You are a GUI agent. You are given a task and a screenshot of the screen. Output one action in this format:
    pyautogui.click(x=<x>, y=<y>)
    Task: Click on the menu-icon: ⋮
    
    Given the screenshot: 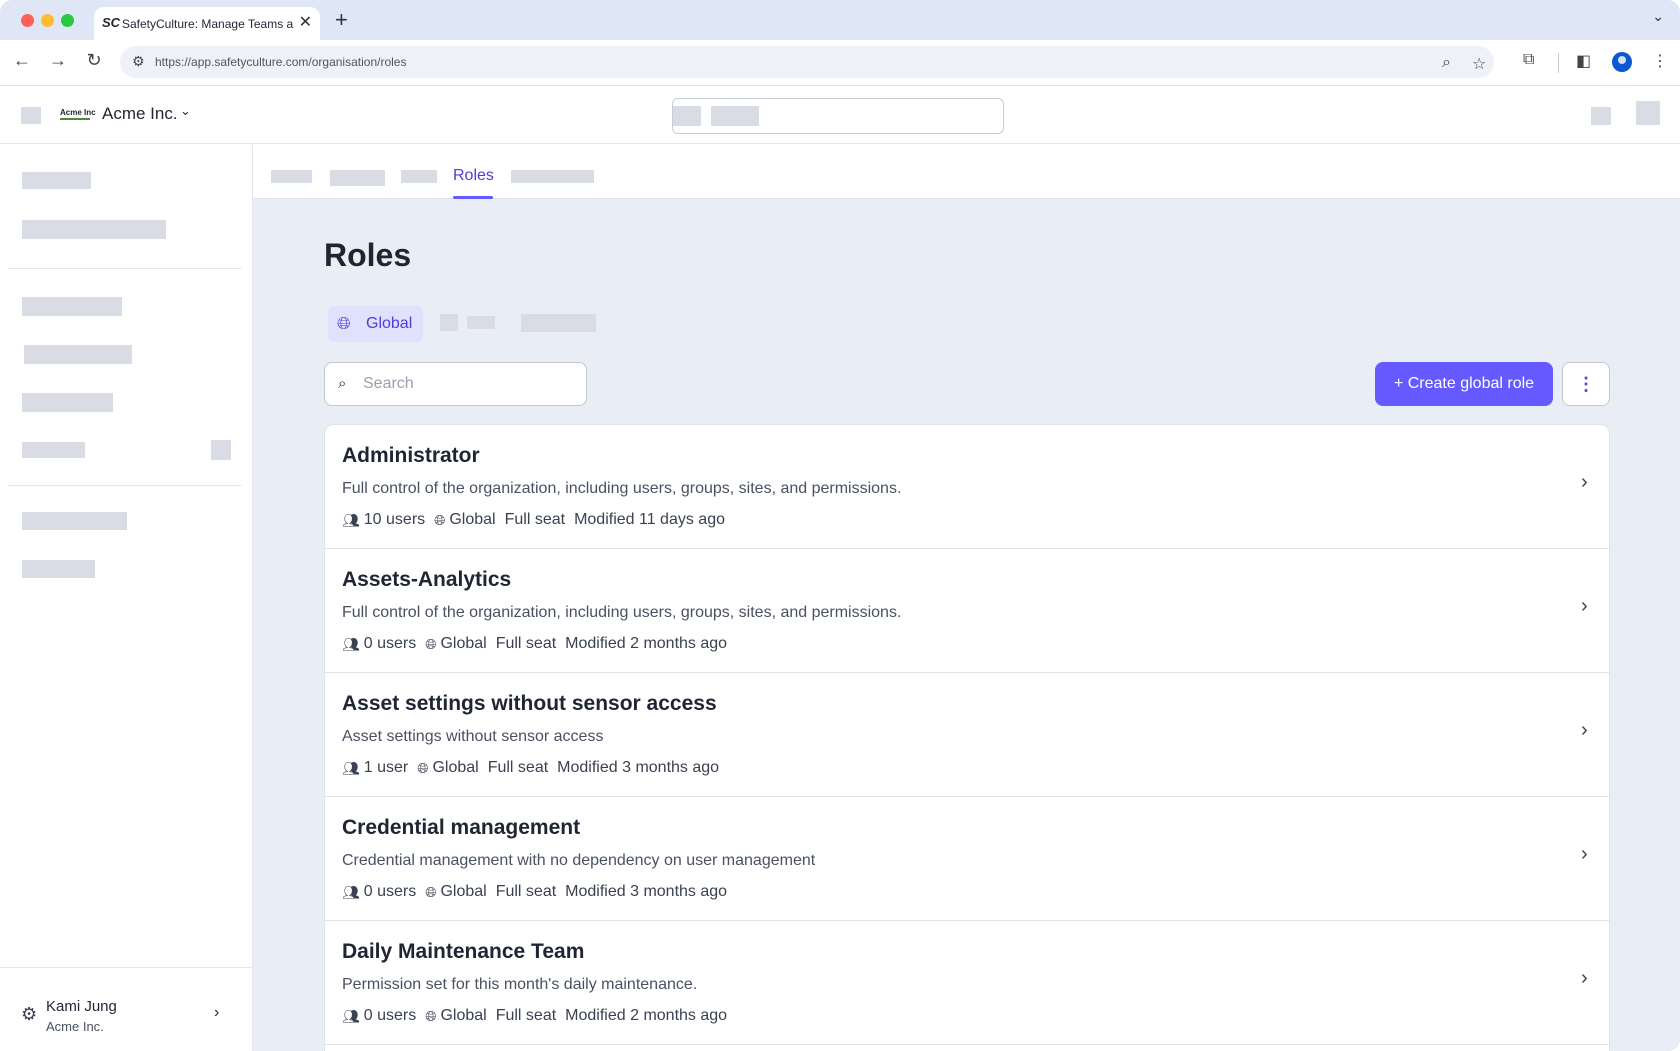 What is the action you would take?
    pyautogui.click(x=1660, y=61)
    